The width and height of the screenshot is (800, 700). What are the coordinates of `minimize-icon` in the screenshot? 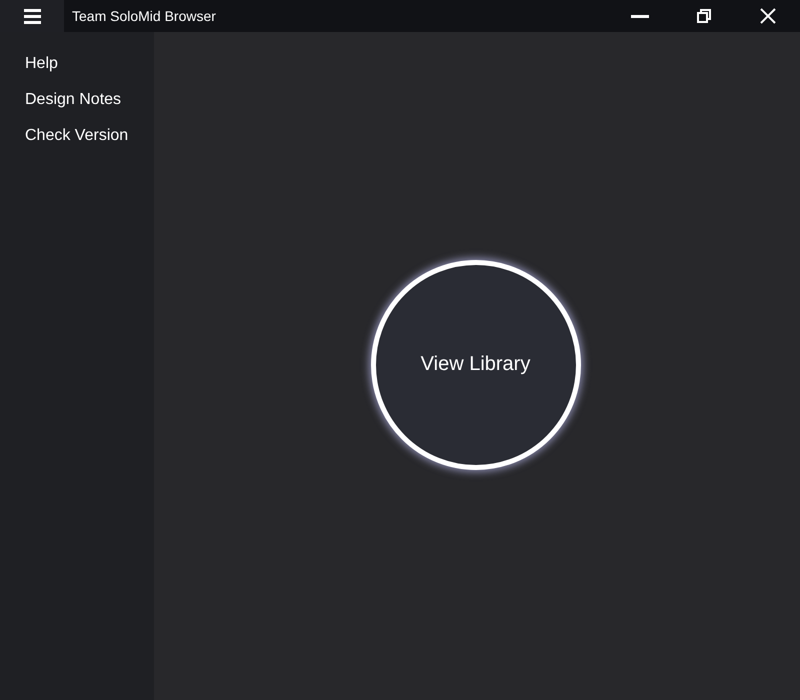 It's located at (640, 16).